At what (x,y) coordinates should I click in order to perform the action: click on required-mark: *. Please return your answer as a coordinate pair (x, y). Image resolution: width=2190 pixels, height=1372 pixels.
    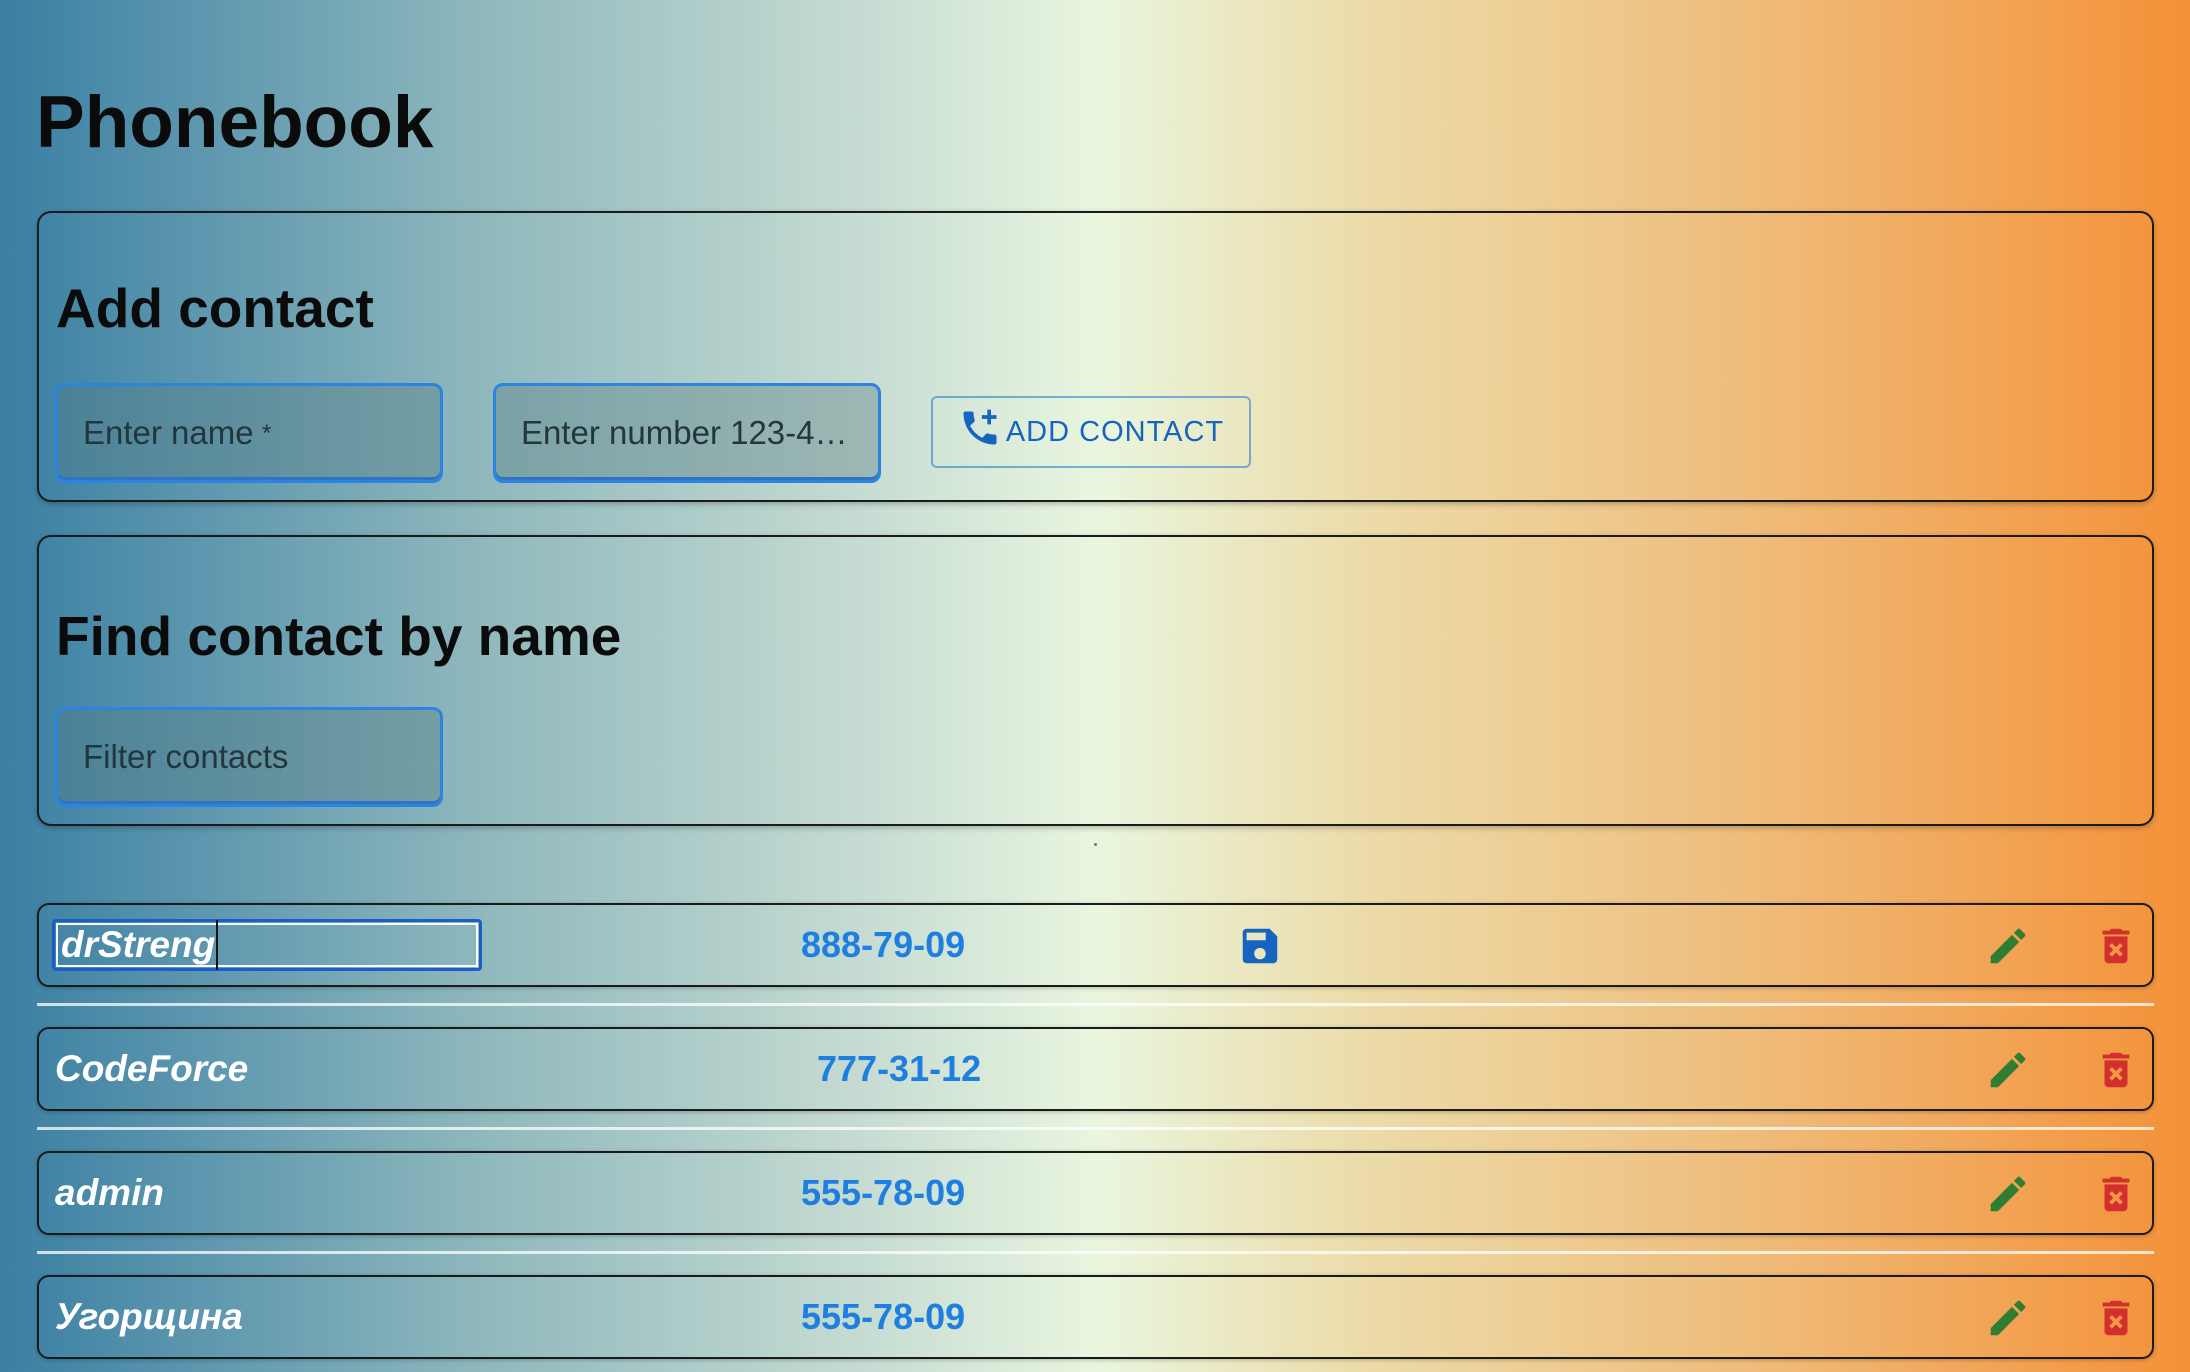
    Looking at the image, I should click on (267, 433).